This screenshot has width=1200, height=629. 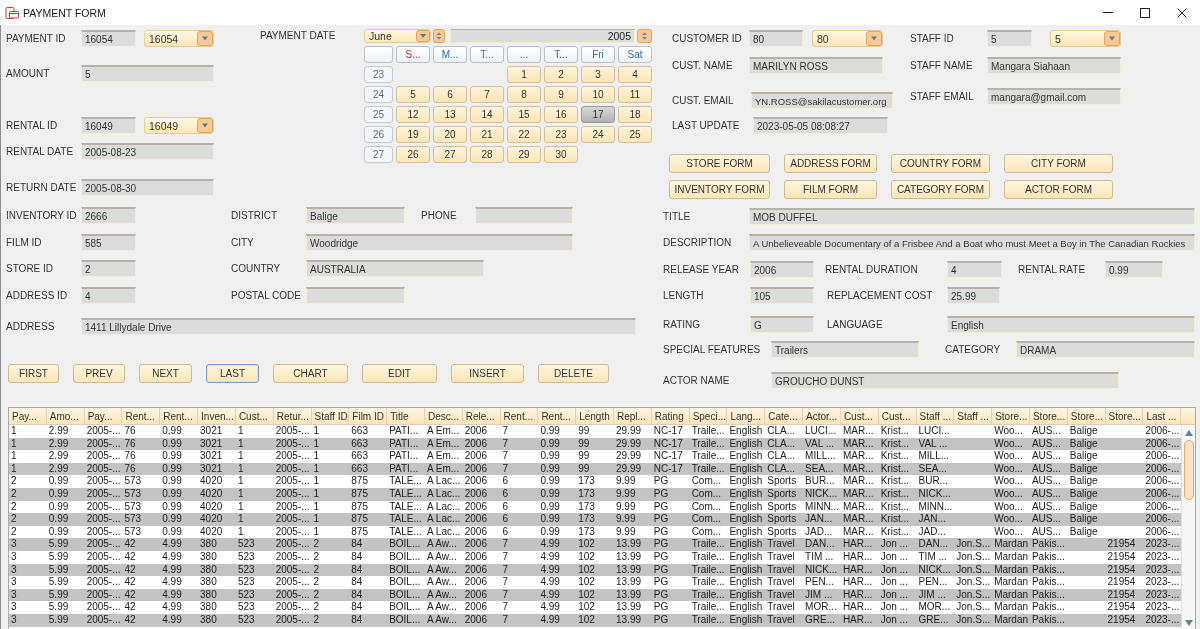 What do you see at coordinates (776, 38) in the screenshot?
I see `text-field: 80` at bounding box center [776, 38].